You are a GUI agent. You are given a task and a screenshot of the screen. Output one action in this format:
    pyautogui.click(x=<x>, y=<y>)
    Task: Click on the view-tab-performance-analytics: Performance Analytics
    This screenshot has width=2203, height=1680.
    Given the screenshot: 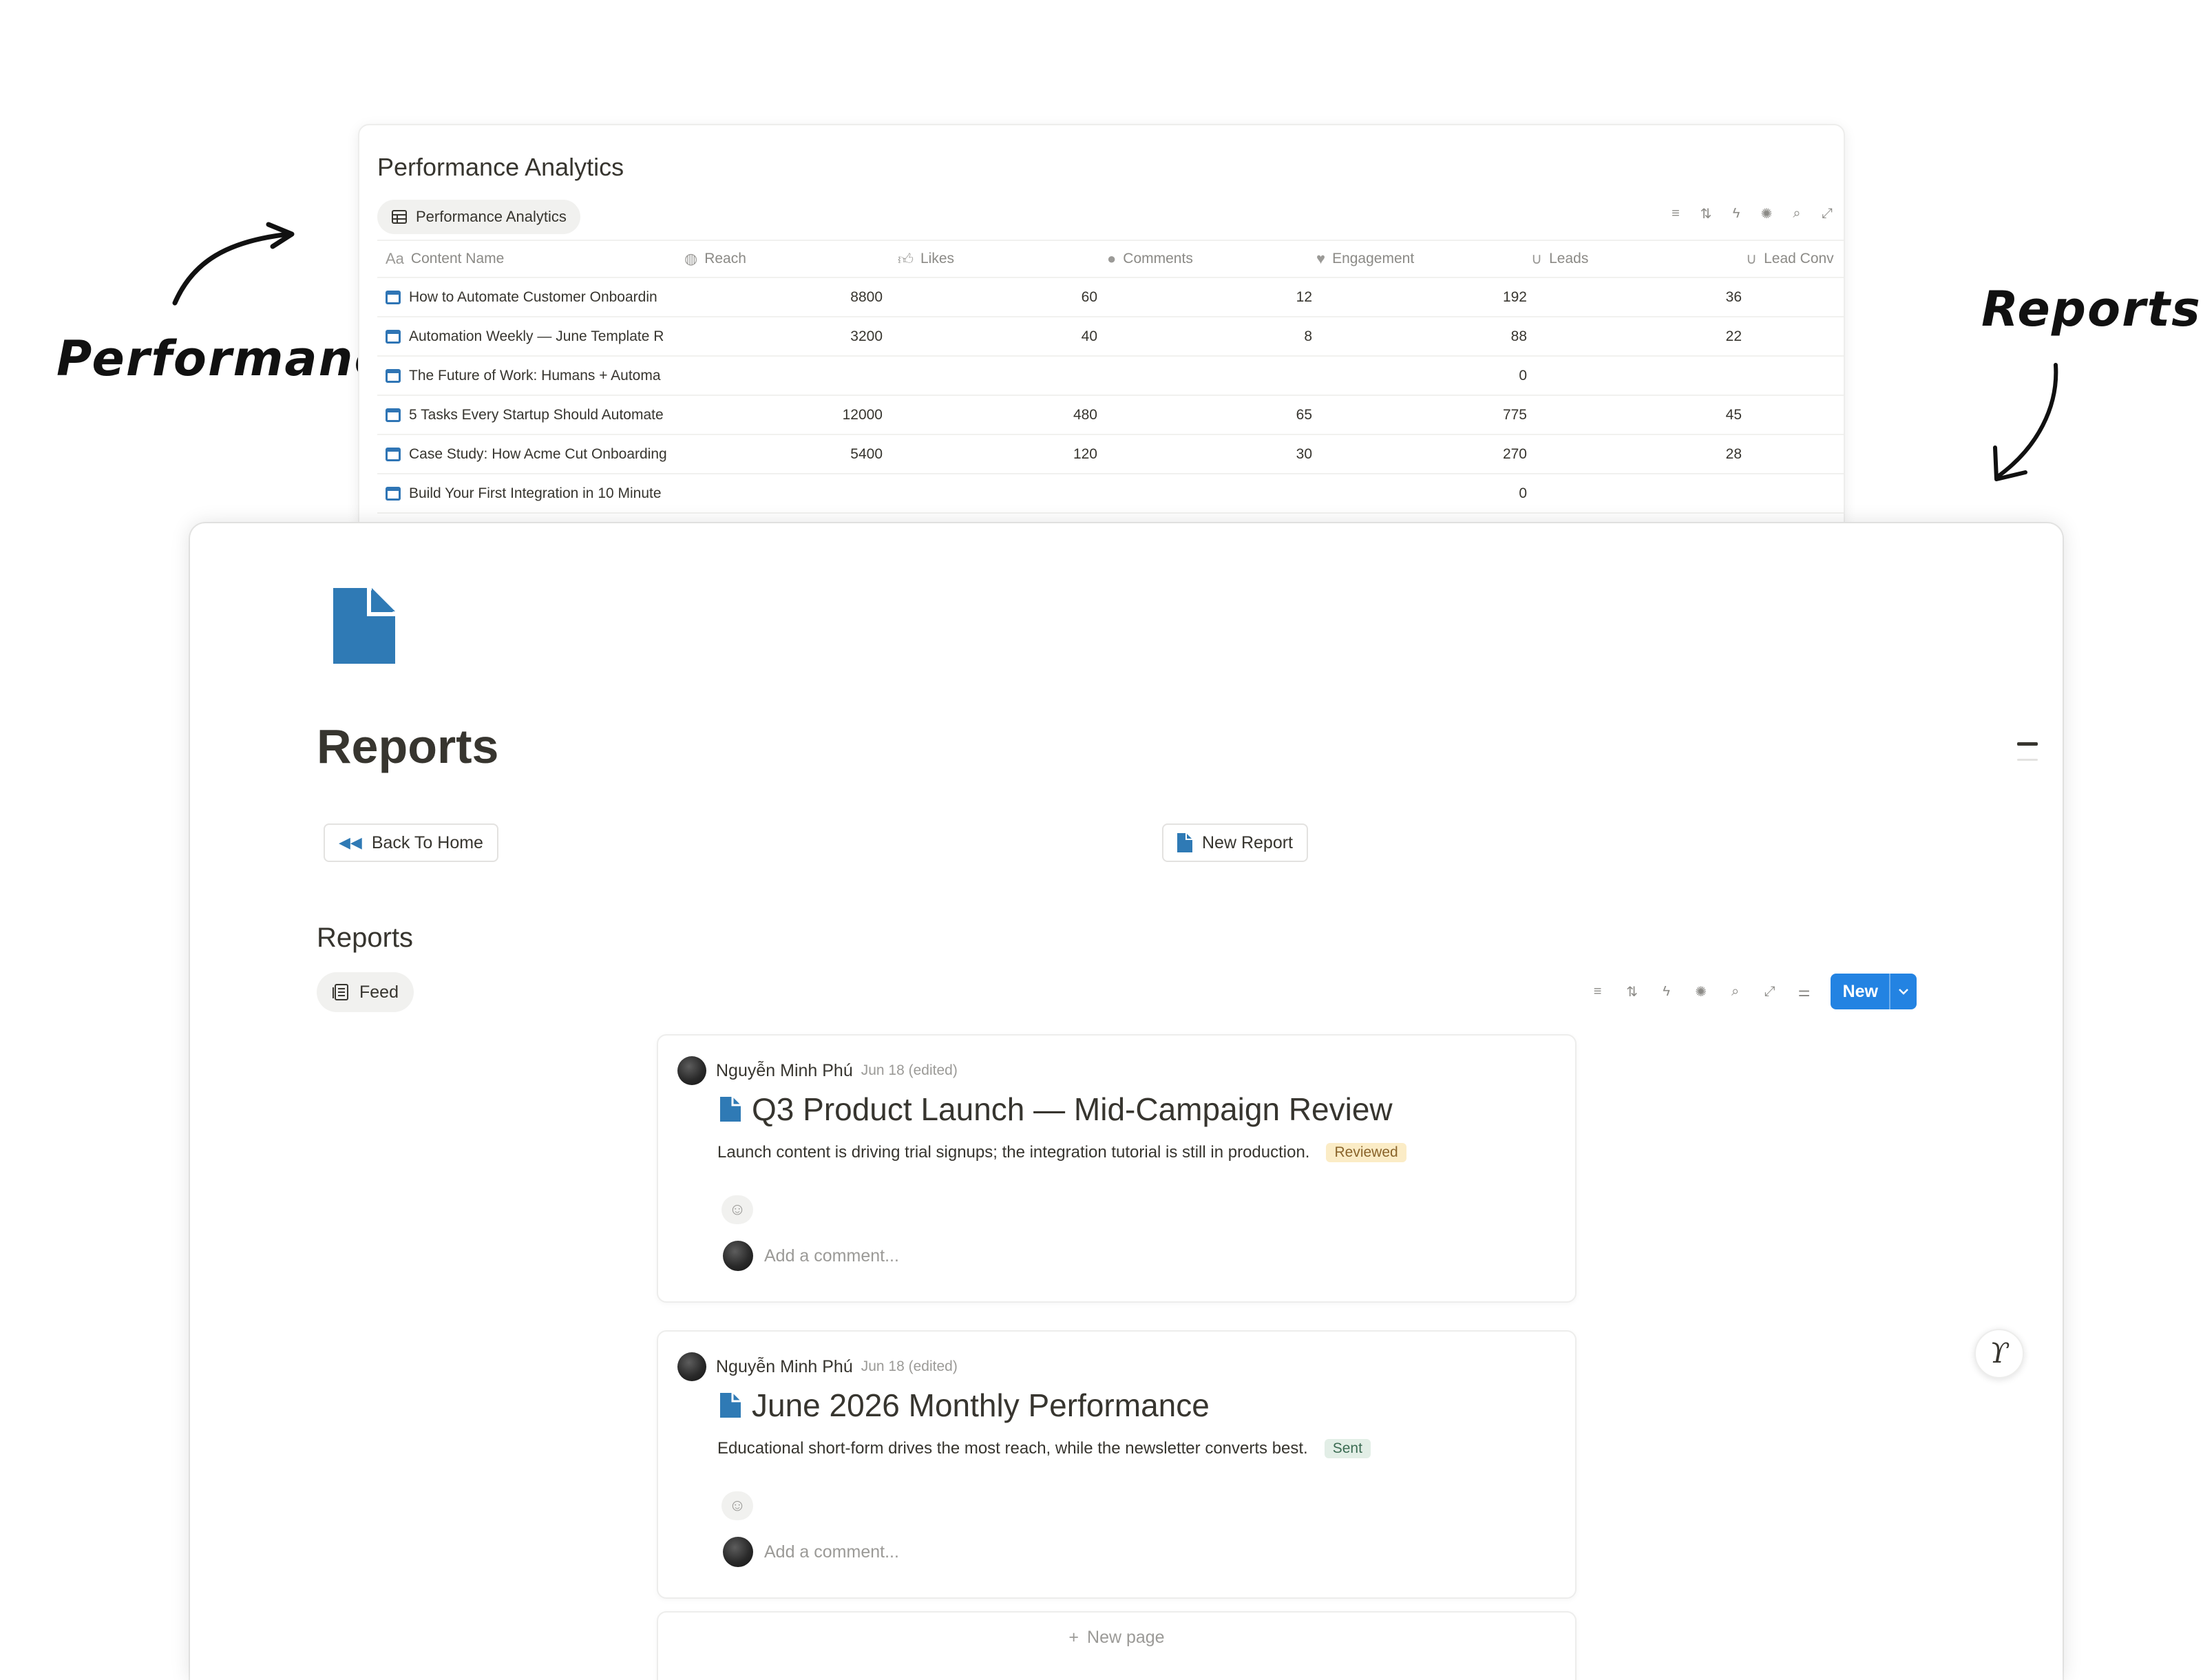 What is the action you would take?
    pyautogui.click(x=478, y=217)
    